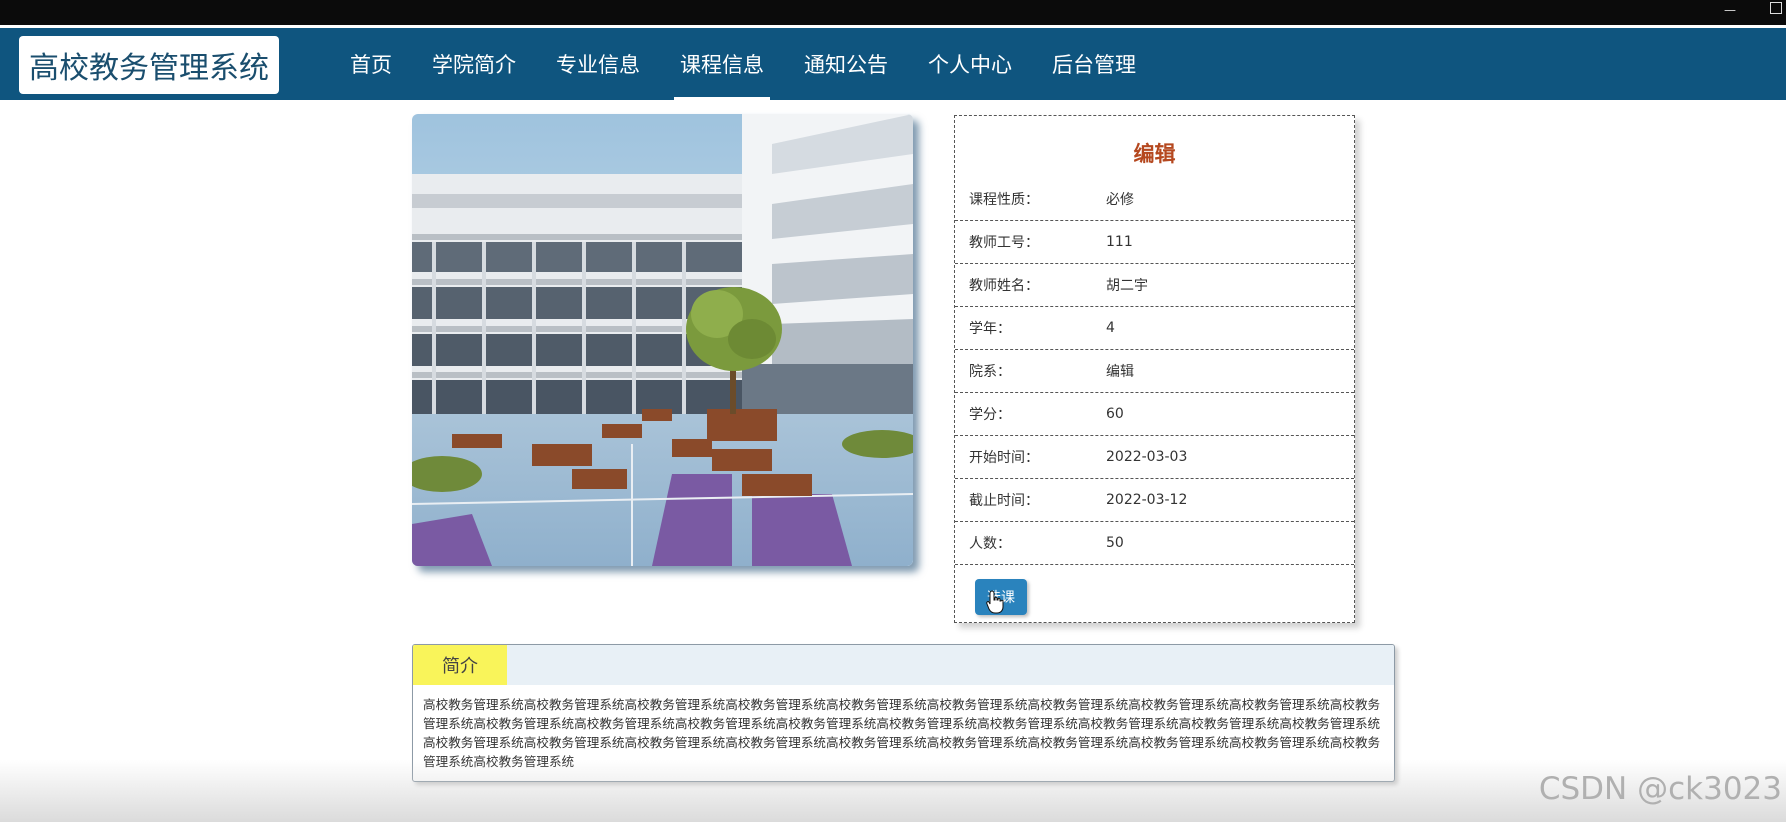  What do you see at coordinates (1004, 200) in the screenshot?
I see `row-label: 课程性质：` at bounding box center [1004, 200].